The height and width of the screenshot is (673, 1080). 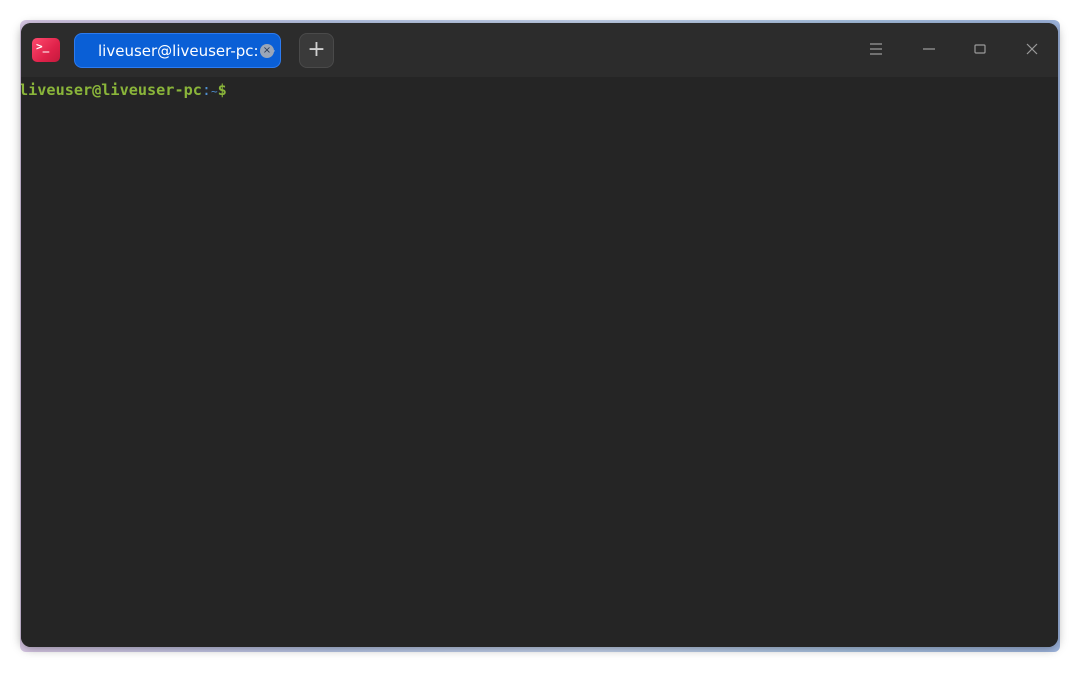 What do you see at coordinates (267, 51) in the screenshot?
I see `close-circle-icon: ×` at bounding box center [267, 51].